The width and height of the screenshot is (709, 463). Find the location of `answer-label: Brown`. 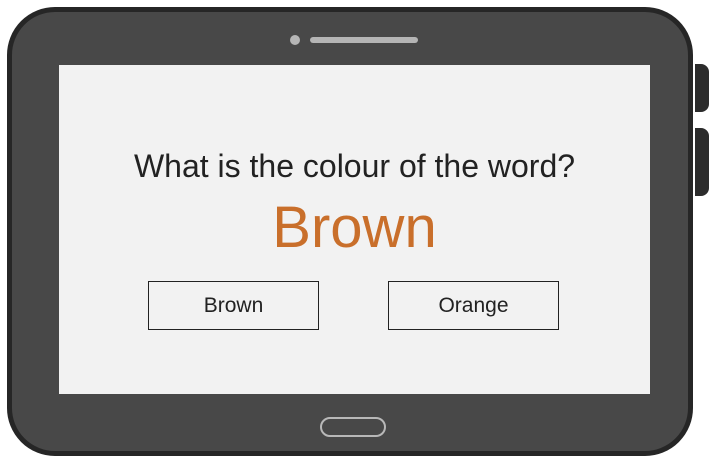

answer-label: Brown is located at coordinates (233, 305).